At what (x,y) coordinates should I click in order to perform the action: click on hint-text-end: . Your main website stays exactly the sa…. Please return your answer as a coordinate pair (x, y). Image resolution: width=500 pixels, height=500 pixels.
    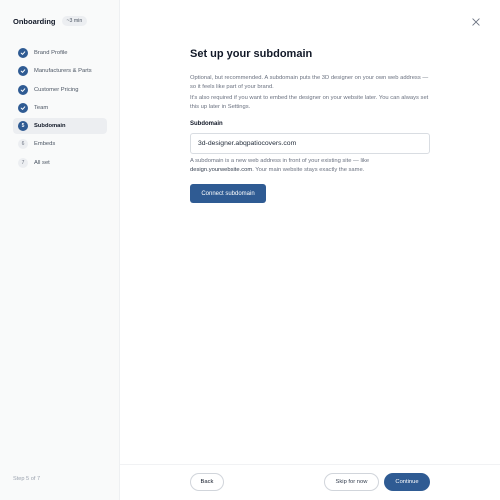
    Looking at the image, I should click on (308, 169).